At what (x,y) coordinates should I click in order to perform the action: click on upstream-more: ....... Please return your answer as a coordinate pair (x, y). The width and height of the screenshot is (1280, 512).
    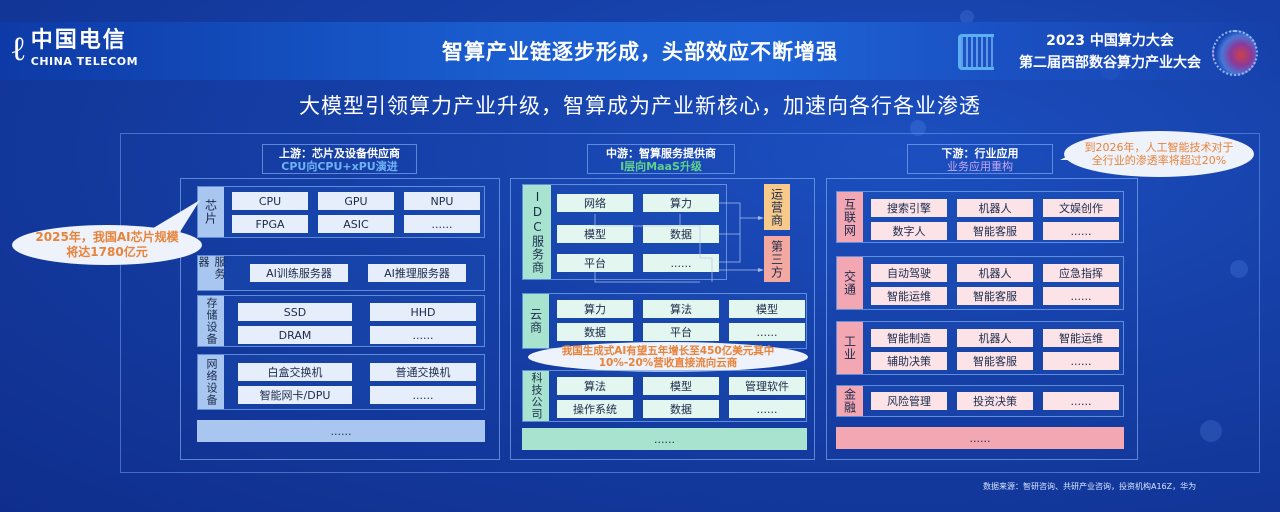
    Looking at the image, I should click on (341, 431).